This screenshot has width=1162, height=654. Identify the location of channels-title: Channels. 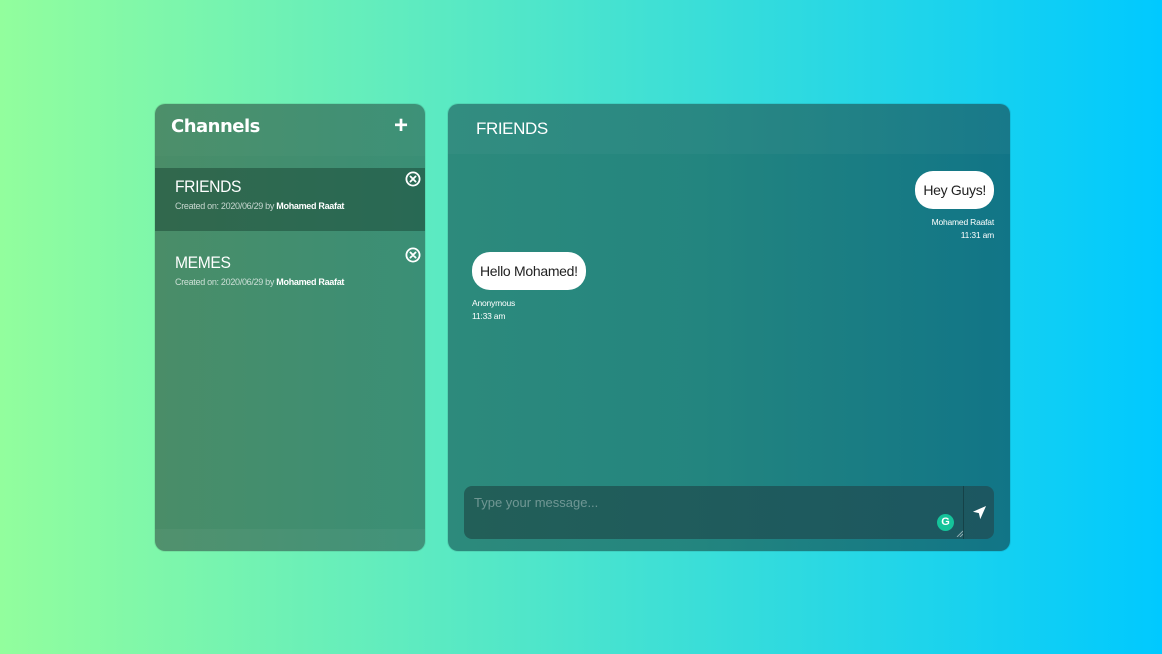
(215, 126).